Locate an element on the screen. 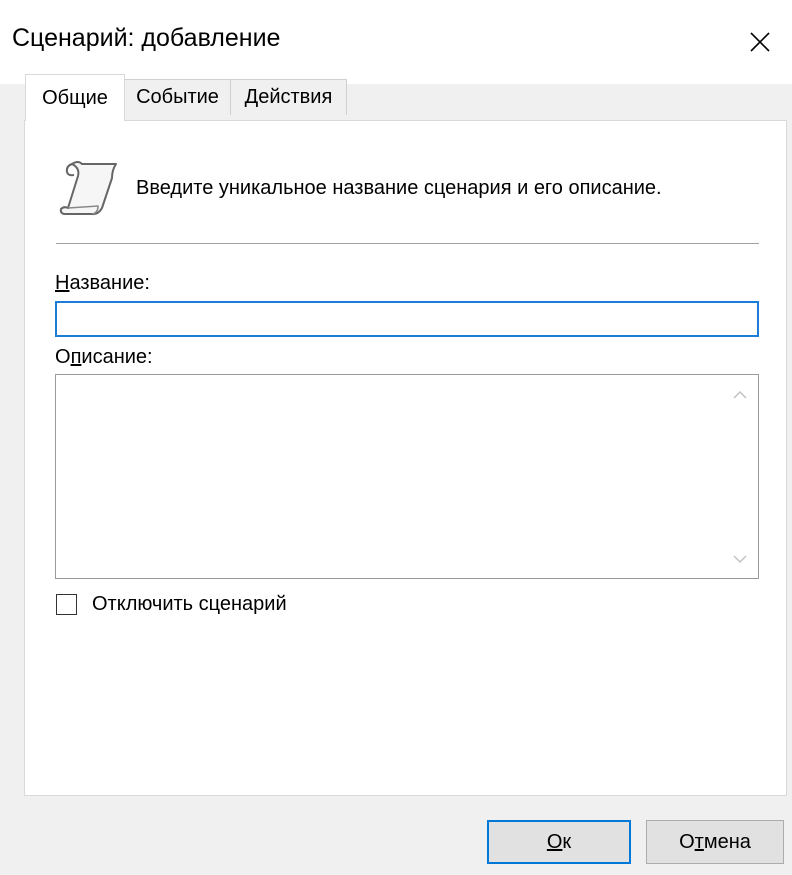 This screenshot has width=792, height=875. cancel-label-rest: мена is located at coordinates (727, 841).